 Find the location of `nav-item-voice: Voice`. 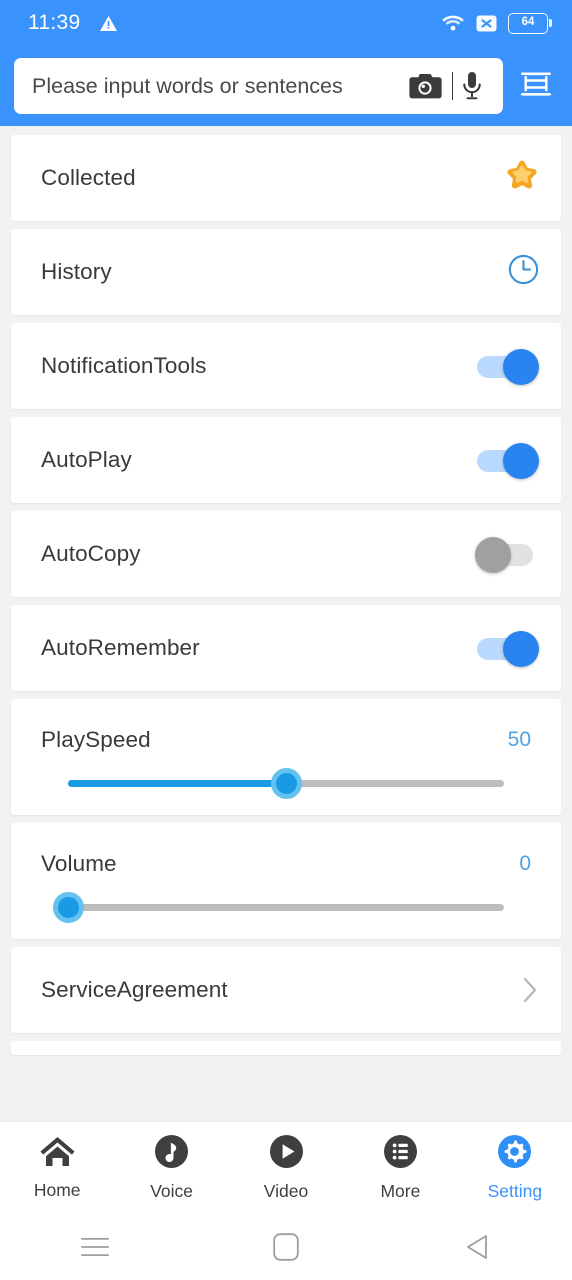

nav-item-voice: Voice is located at coordinates (171, 1168).